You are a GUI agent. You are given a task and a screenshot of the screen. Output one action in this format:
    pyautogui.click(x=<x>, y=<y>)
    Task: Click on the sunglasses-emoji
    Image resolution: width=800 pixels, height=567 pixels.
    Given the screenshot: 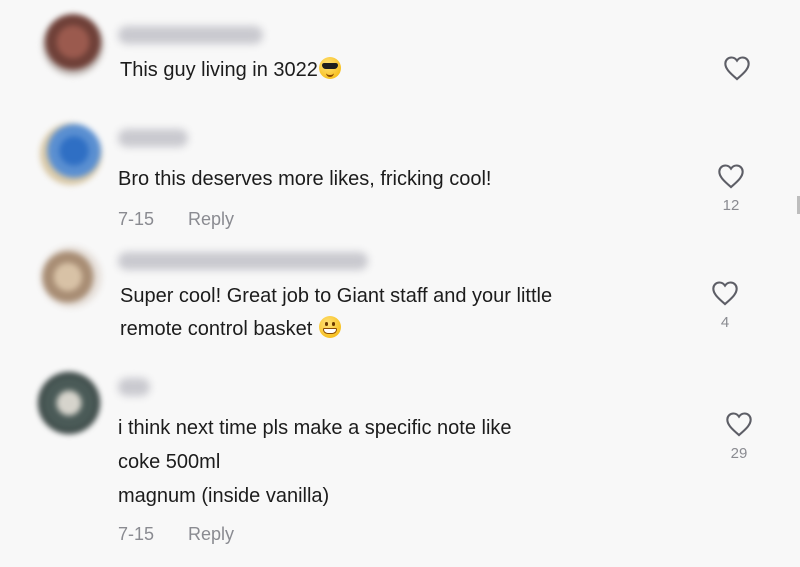 What is the action you would take?
    pyautogui.click(x=329, y=68)
    